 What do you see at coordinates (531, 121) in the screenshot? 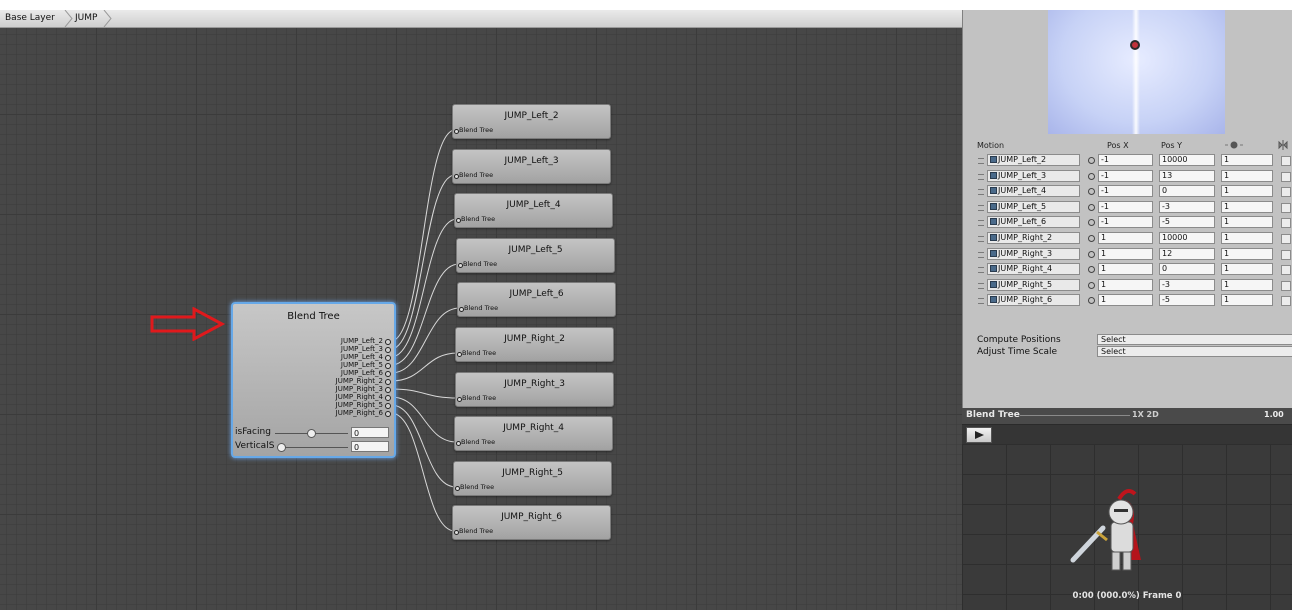
I see `motion-node: JUMP_Left_2 Blend Tree` at bounding box center [531, 121].